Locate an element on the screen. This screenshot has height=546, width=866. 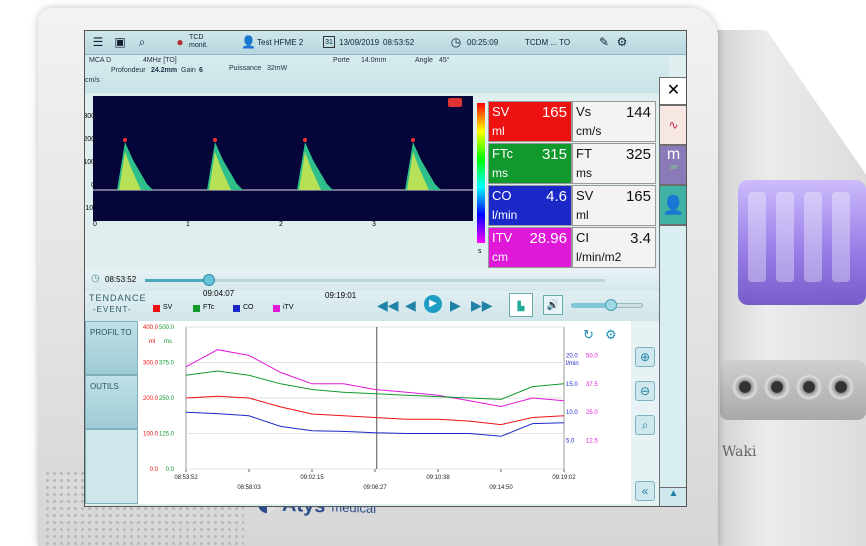
probe-holder is located at coordinates (802, 242).